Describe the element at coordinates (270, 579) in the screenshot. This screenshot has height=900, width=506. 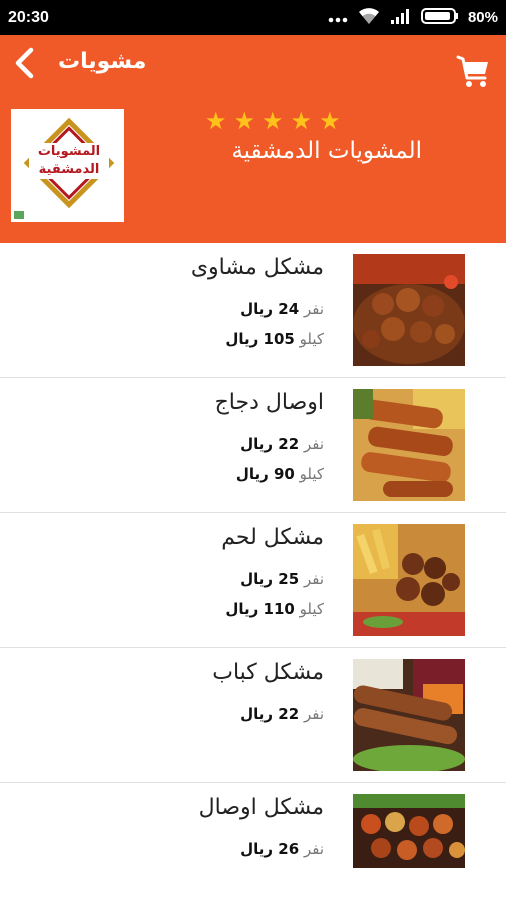
I see `price-amount: 25 ريال` at that location.